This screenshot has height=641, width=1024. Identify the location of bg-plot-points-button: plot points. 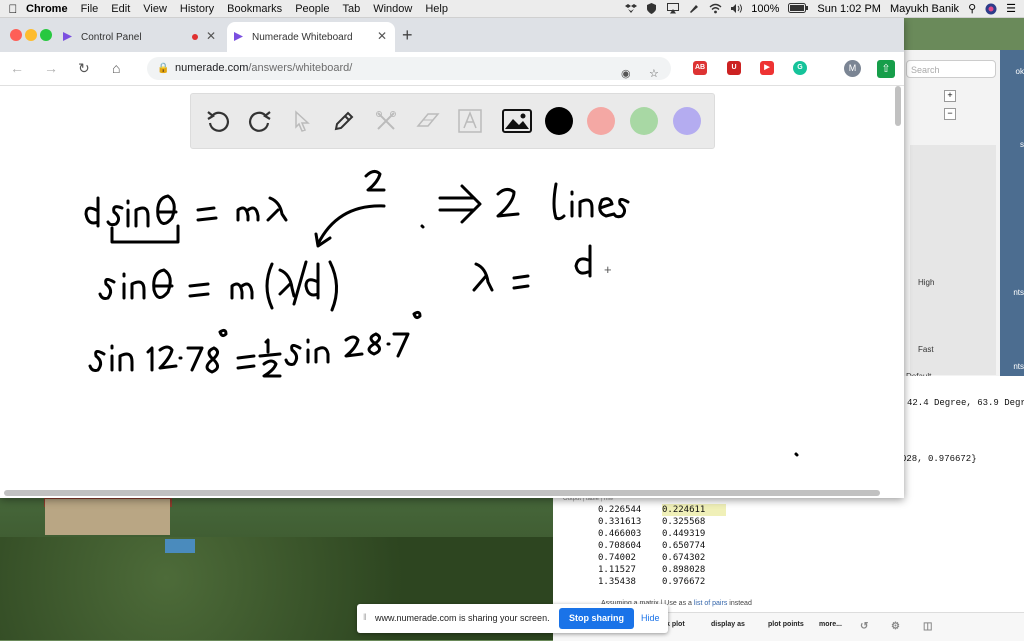
(786, 624).